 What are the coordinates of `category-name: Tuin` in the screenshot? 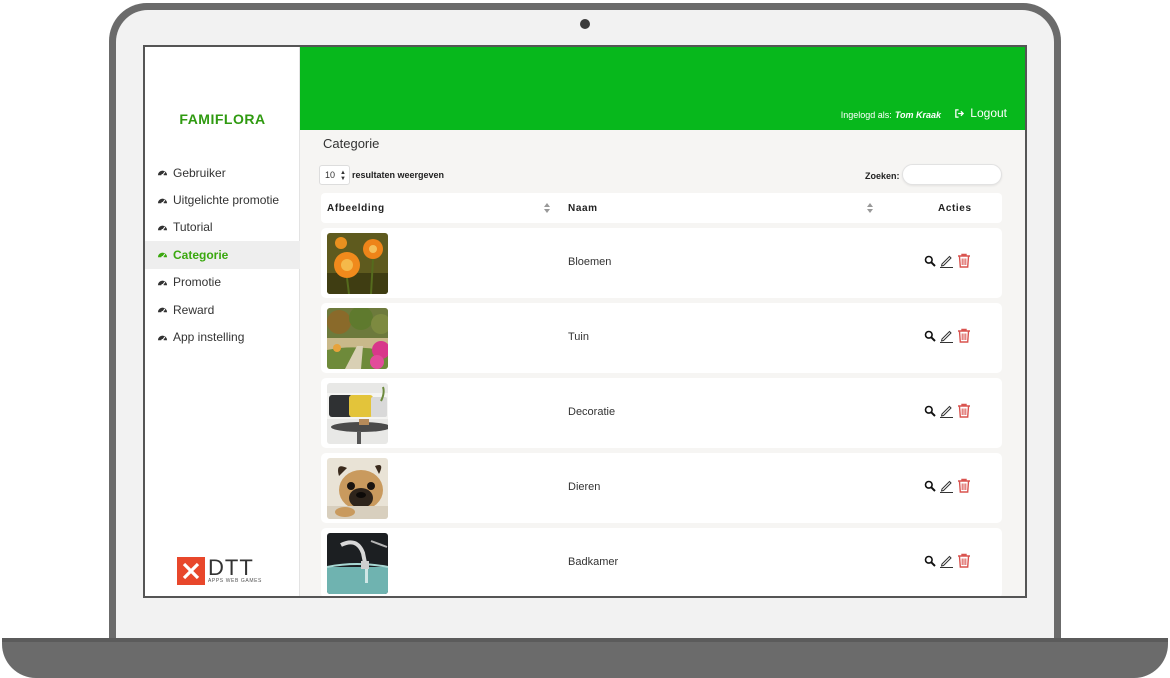 It's located at (578, 337).